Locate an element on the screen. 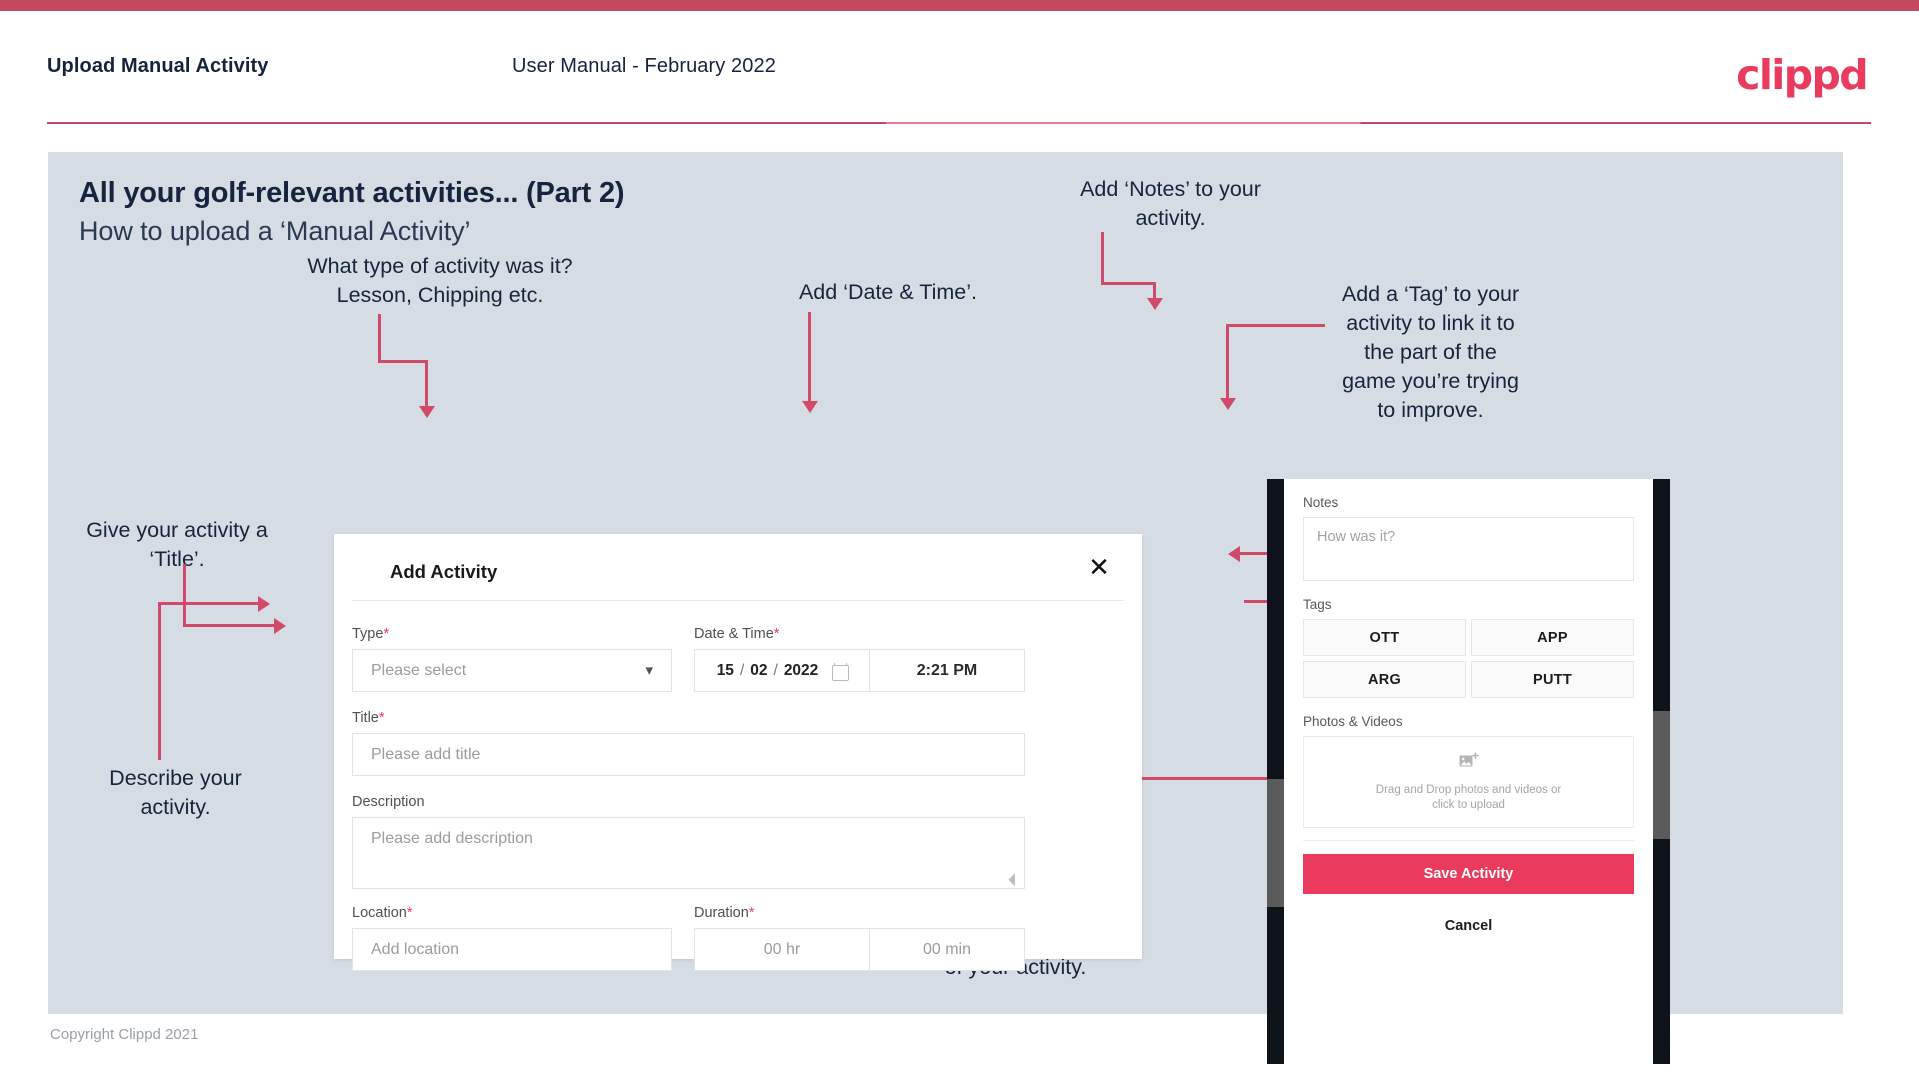 The width and height of the screenshot is (1919, 1079). title-label: Title* is located at coordinates (368, 718).